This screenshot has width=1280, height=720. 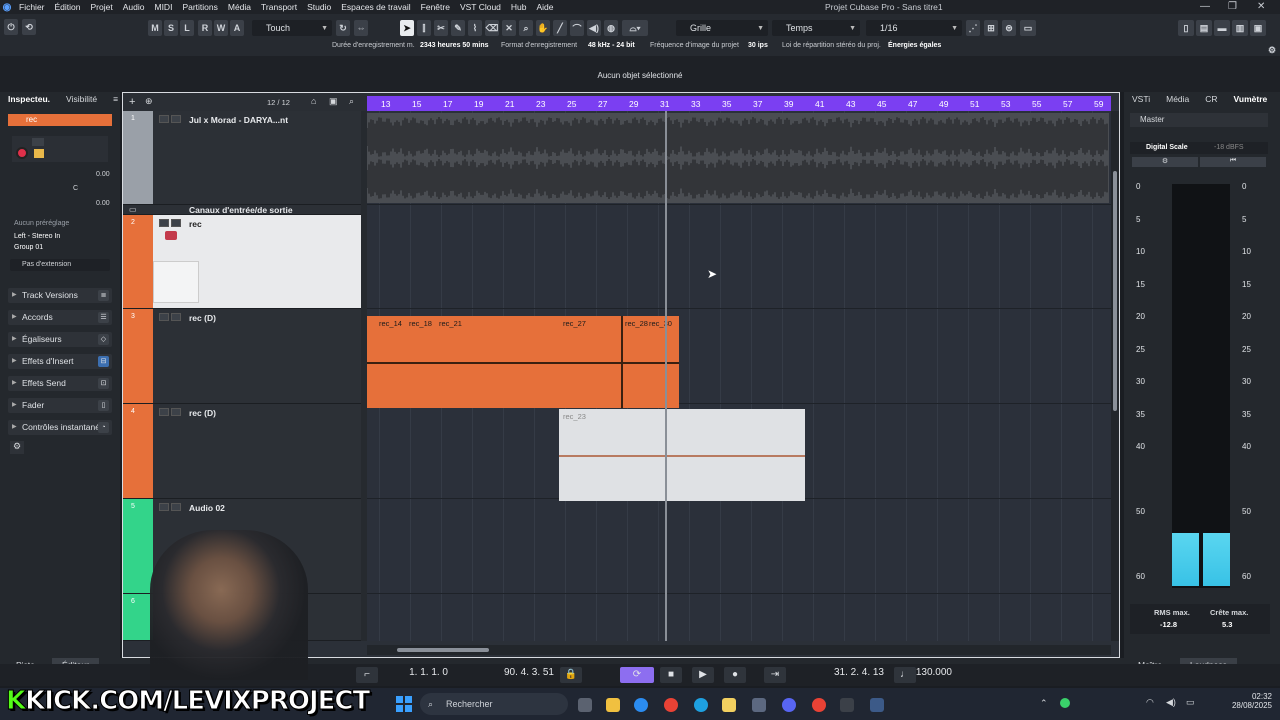 I want to click on vertical-scrollbar, so click(x=1115, y=376).